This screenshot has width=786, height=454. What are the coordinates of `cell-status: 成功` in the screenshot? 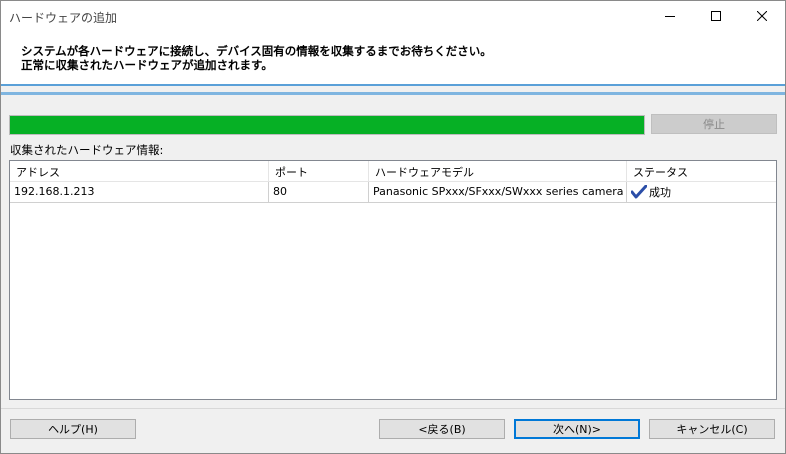 It's located at (701, 192).